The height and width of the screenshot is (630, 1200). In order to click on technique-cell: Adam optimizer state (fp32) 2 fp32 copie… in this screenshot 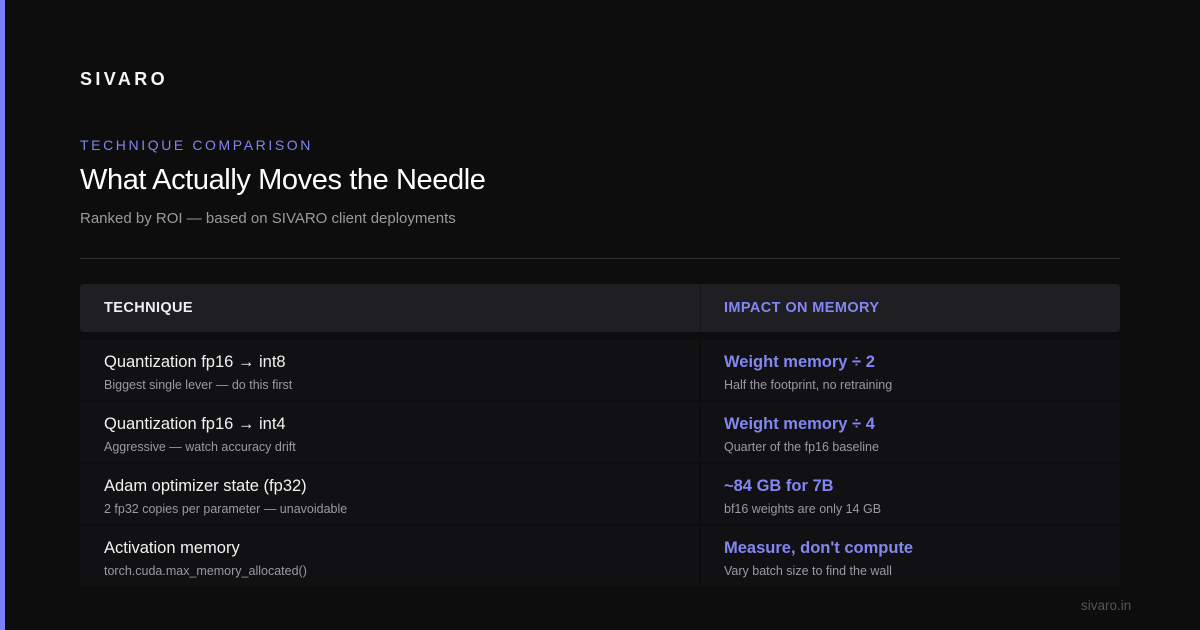, I will do `click(389, 494)`.